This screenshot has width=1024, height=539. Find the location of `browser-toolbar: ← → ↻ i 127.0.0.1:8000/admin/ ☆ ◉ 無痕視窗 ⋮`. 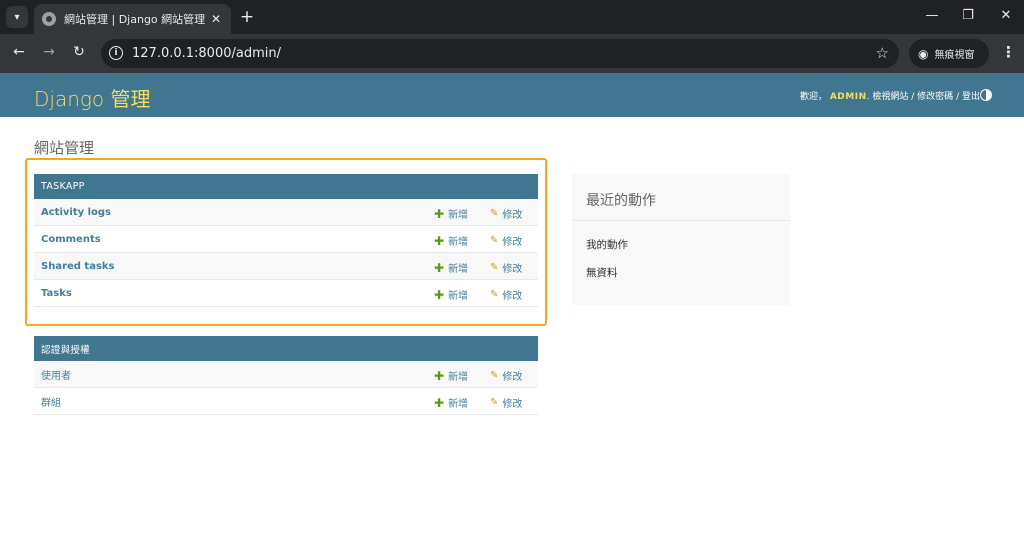

browser-toolbar: ← → ↻ i 127.0.0.1:8000/admin/ ☆ ◉ 無痕視窗 ⋮ is located at coordinates (512, 53).